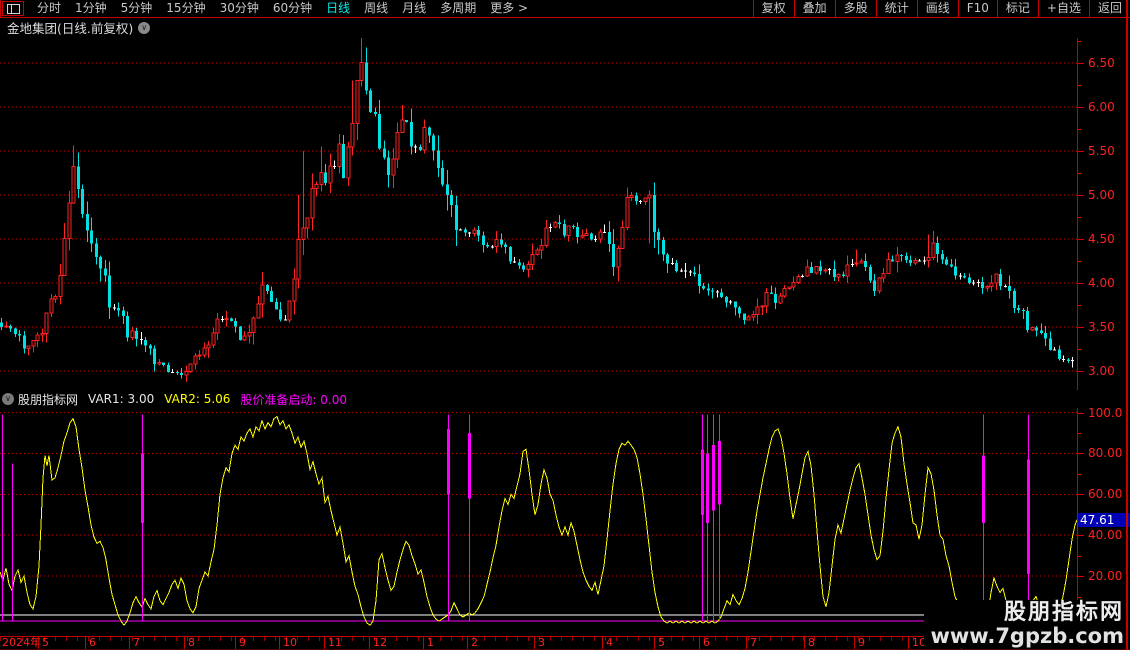  What do you see at coordinates (1109, 8) in the screenshot?
I see `menu-item-返回: 返回` at bounding box center [1109, 8].